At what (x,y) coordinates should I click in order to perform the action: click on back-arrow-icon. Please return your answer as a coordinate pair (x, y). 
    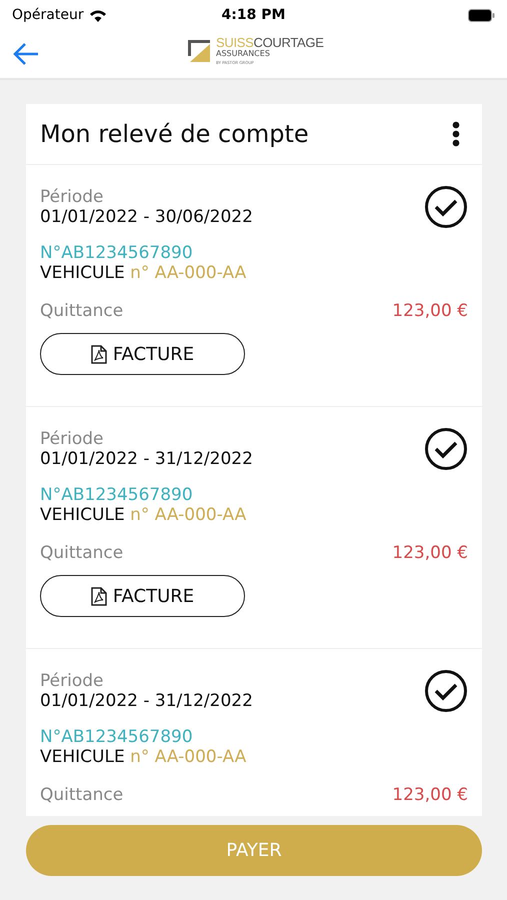
    Looking at the image, I should click on (26, 54).